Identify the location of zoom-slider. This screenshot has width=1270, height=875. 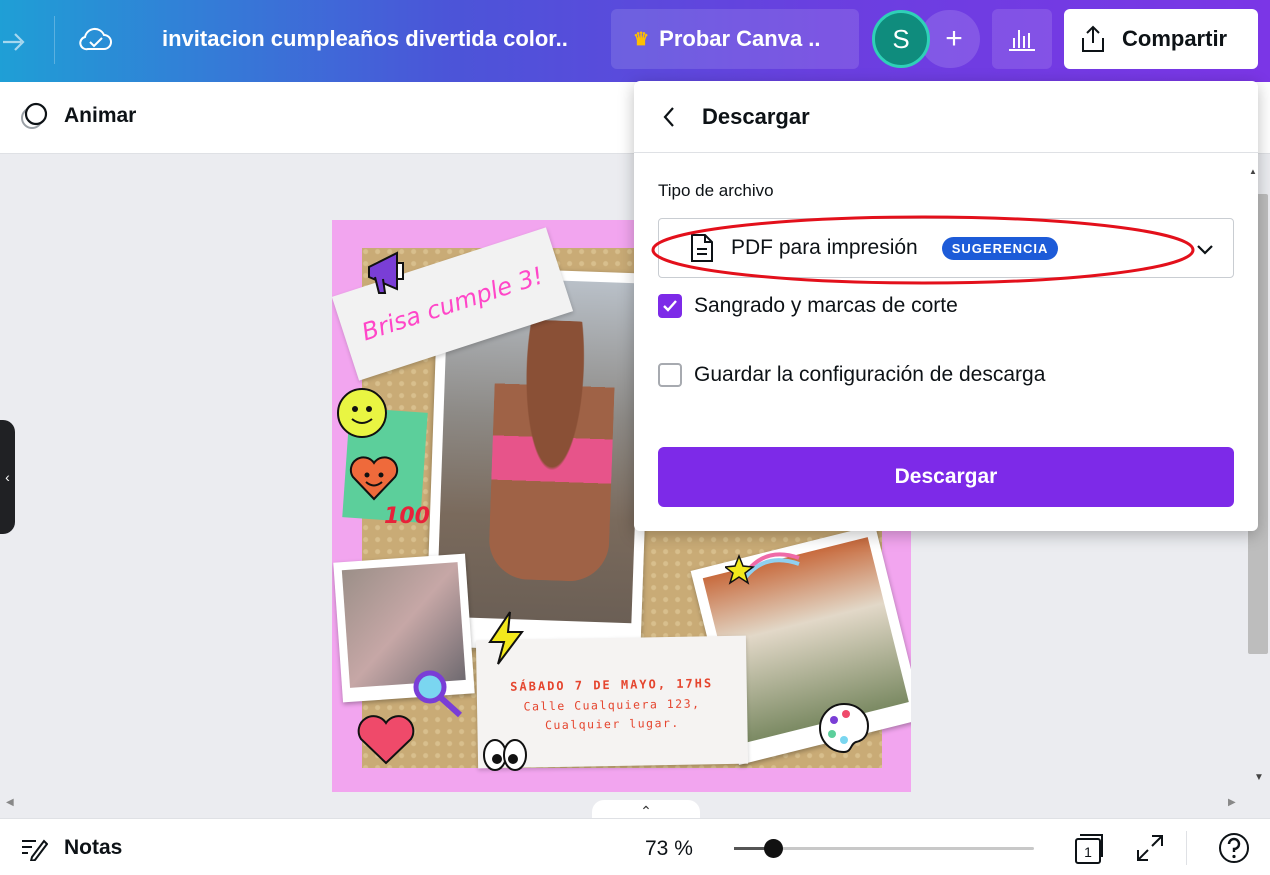
(884, 848).